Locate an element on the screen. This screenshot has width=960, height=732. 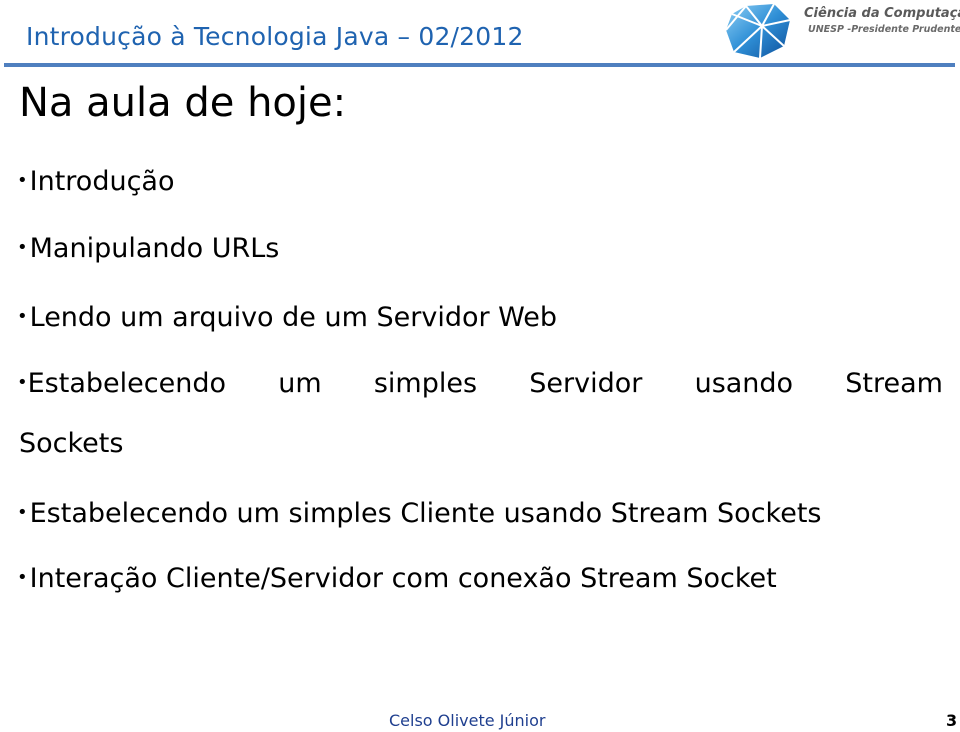
bullet-text: Manipulando URLs is located at coordinates (154, 248).